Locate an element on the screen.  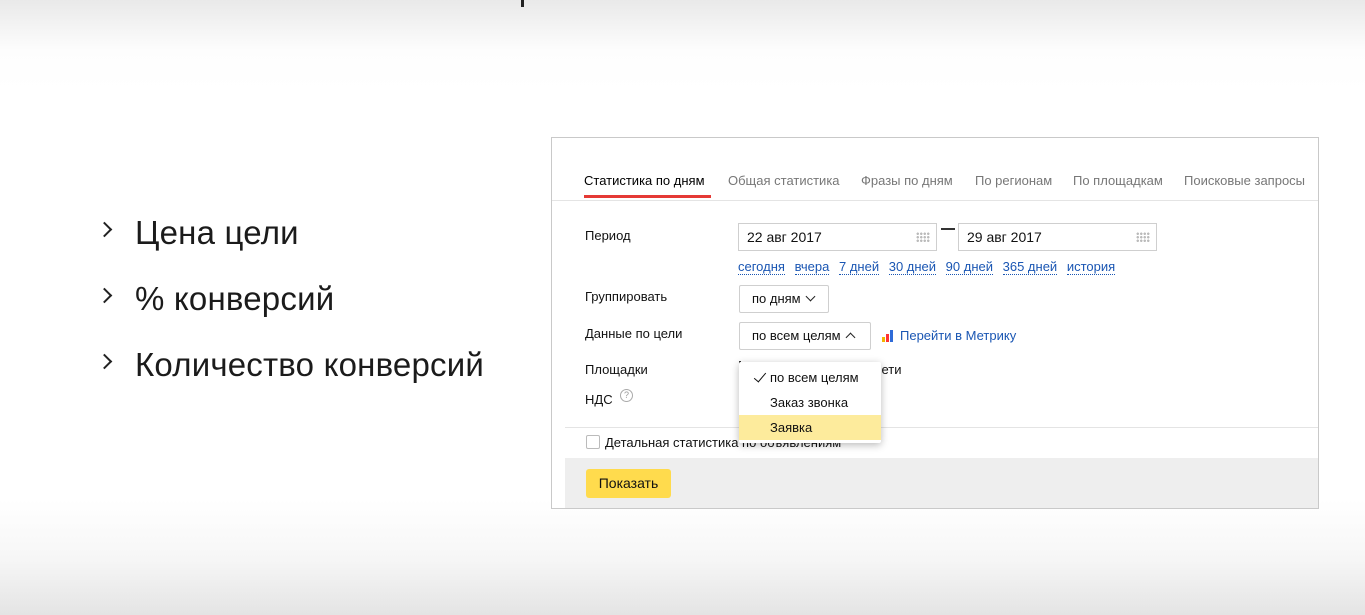
date-from-value: 22 авг 2017 is located at coordinates (784, 237).